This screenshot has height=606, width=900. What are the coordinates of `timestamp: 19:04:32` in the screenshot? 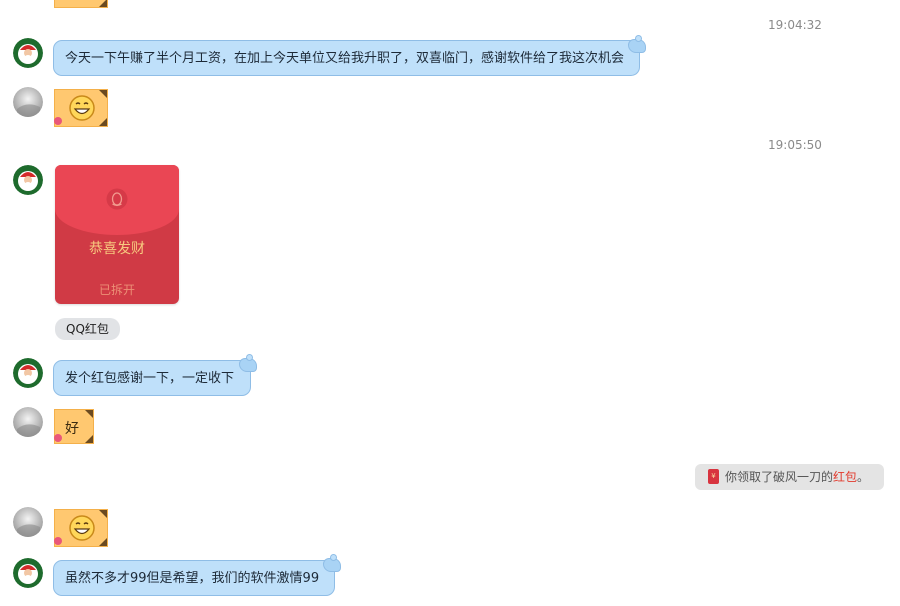 It's located at (795, 25).